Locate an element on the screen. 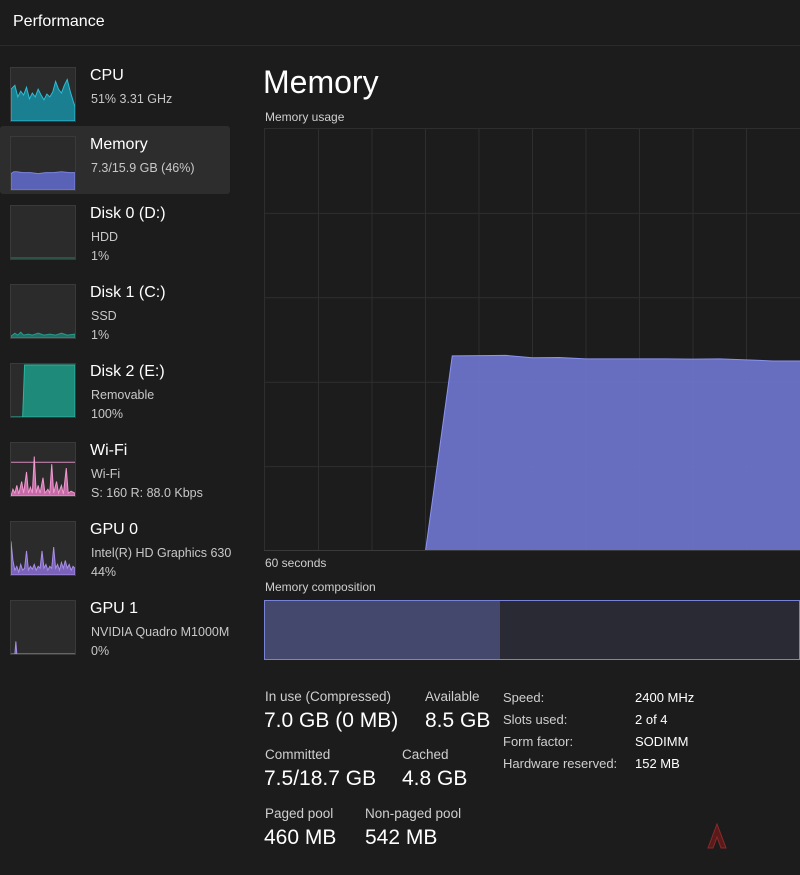  speed-label: Speed: is located at coordinates (524, 697).